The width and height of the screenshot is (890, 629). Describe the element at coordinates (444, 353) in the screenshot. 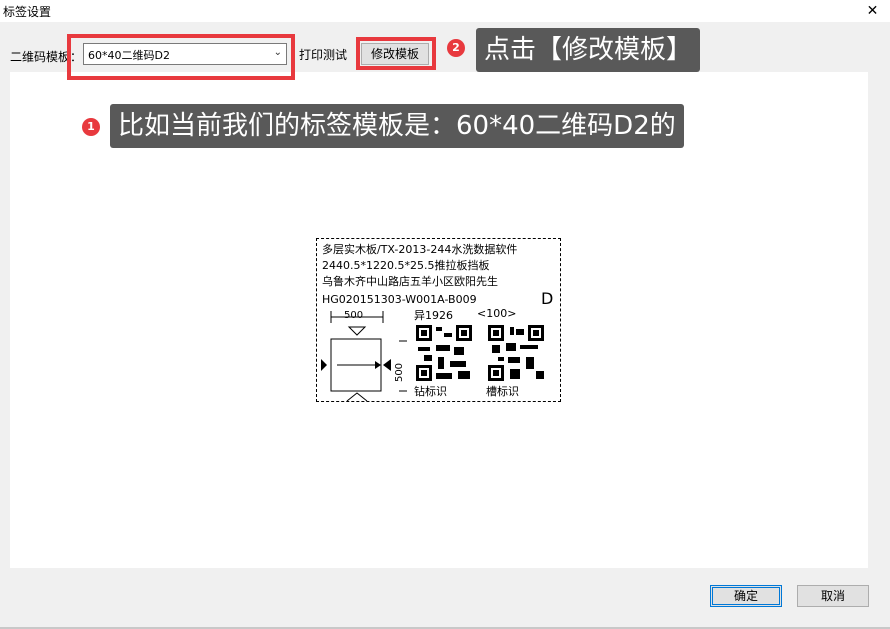

I see `drill-qr-code` at that location.